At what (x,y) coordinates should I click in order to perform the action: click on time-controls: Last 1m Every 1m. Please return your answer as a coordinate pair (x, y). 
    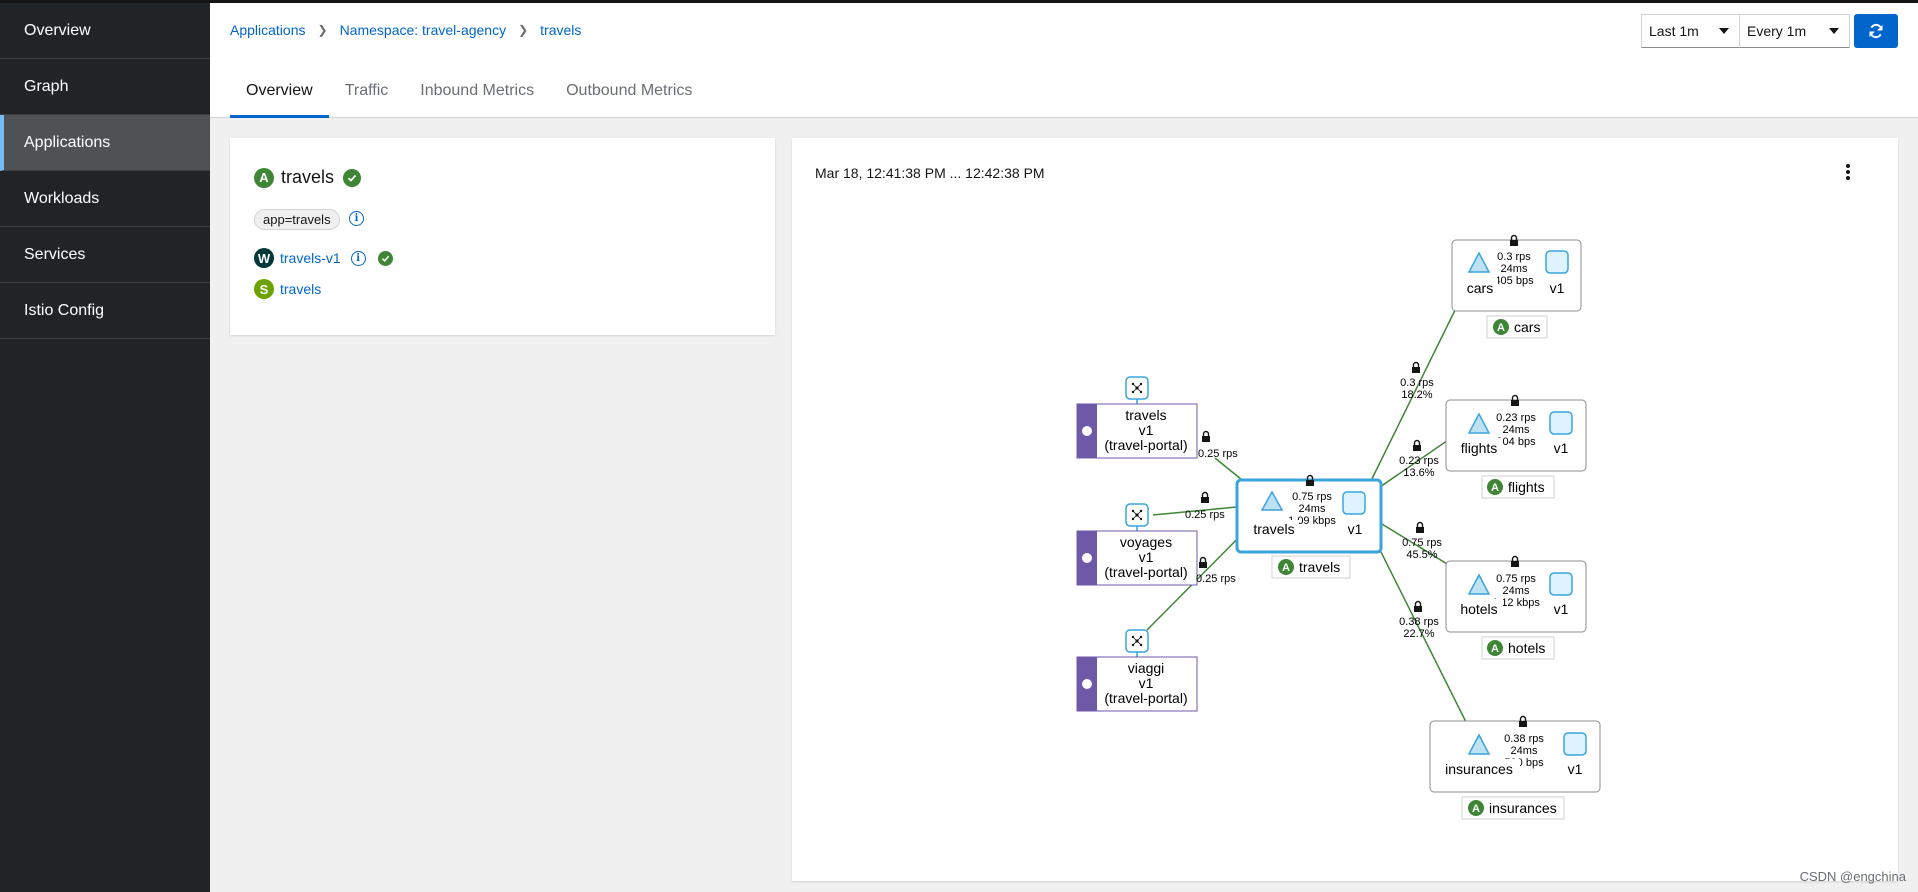
    Looking at the image, I should click on (1769, 31).